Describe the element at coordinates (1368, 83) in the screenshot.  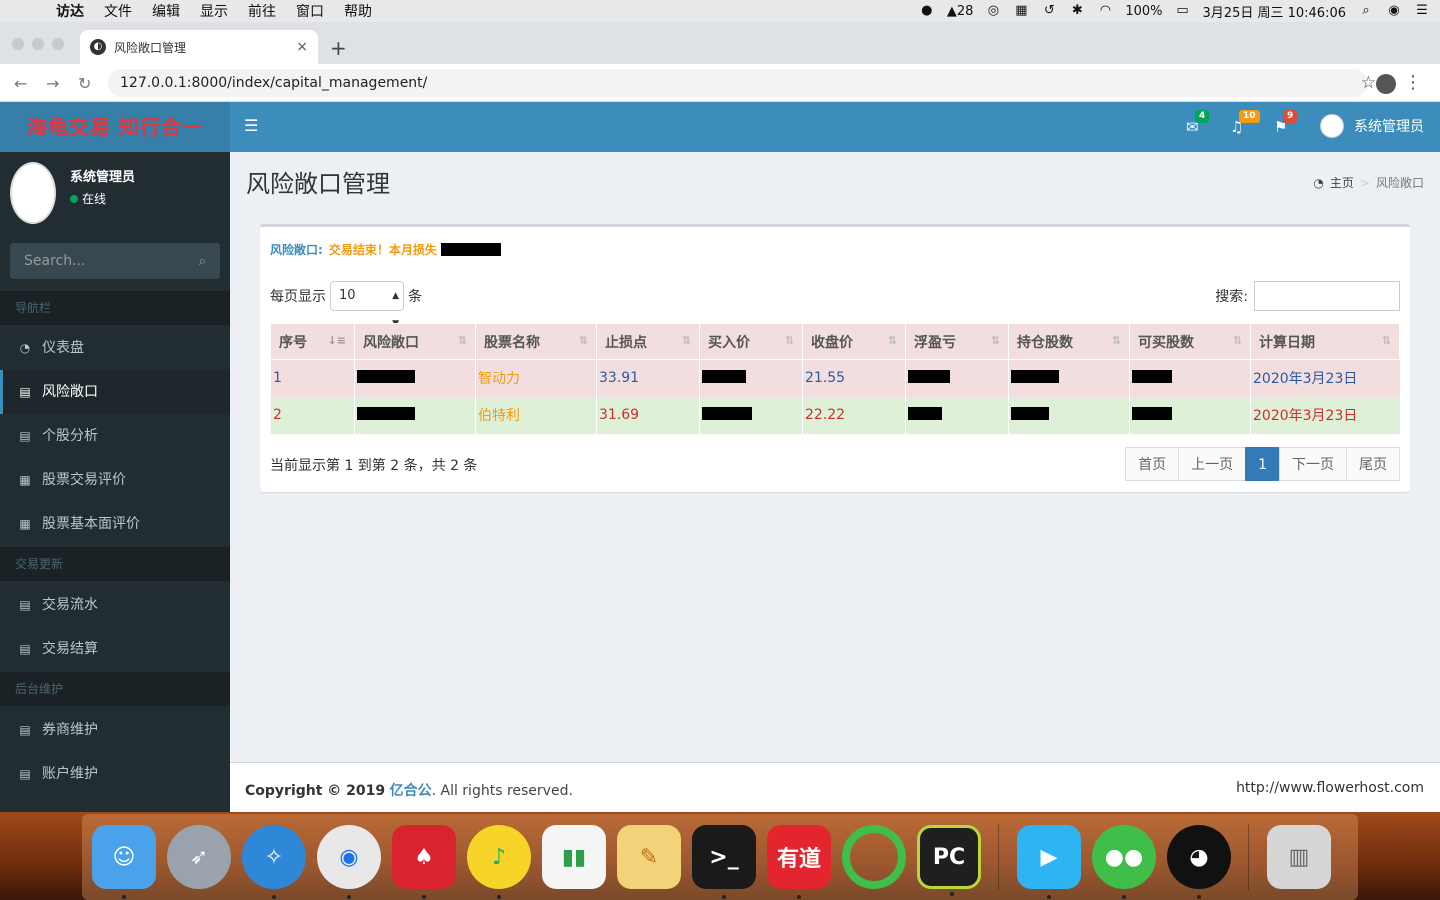
I see `bookmark-star-icon: ☆` at that location.